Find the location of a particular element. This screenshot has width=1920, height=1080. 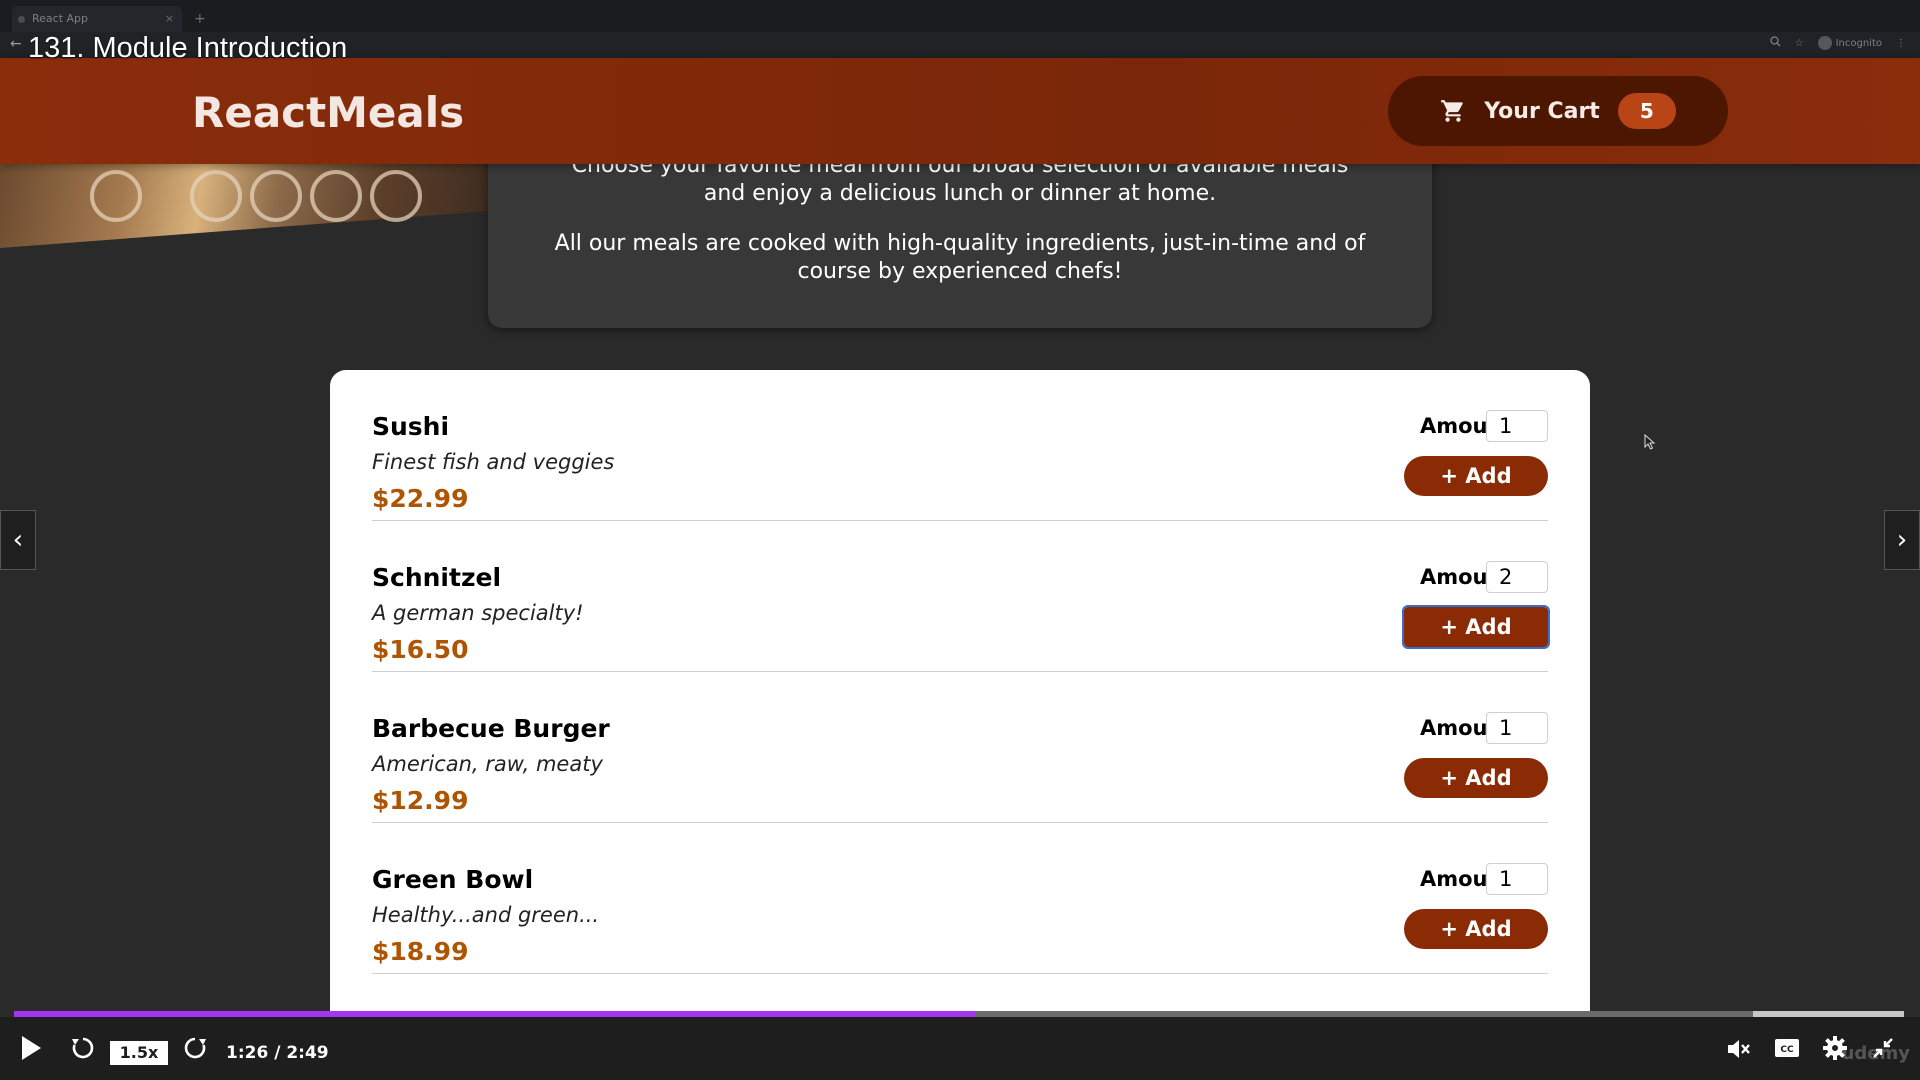

chevron-left-icon: ‹ is located at coordinates (18, 540).